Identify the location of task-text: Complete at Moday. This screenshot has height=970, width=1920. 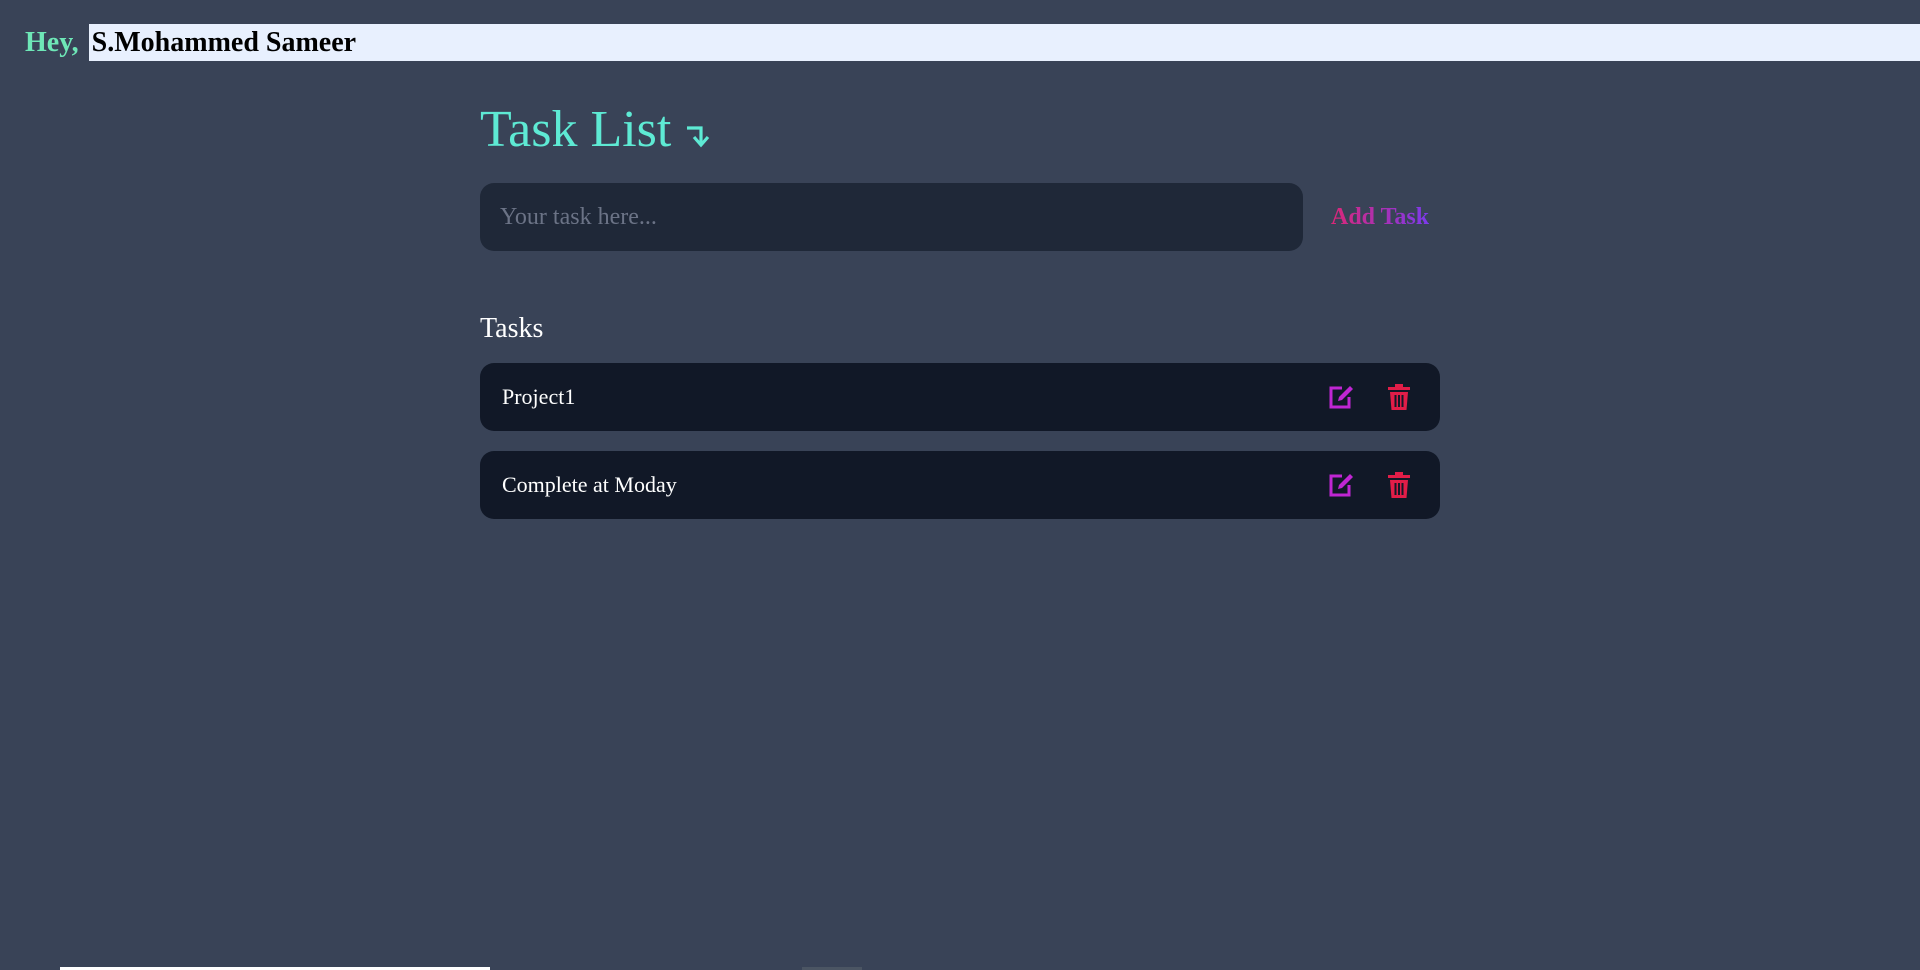
(589, 484).